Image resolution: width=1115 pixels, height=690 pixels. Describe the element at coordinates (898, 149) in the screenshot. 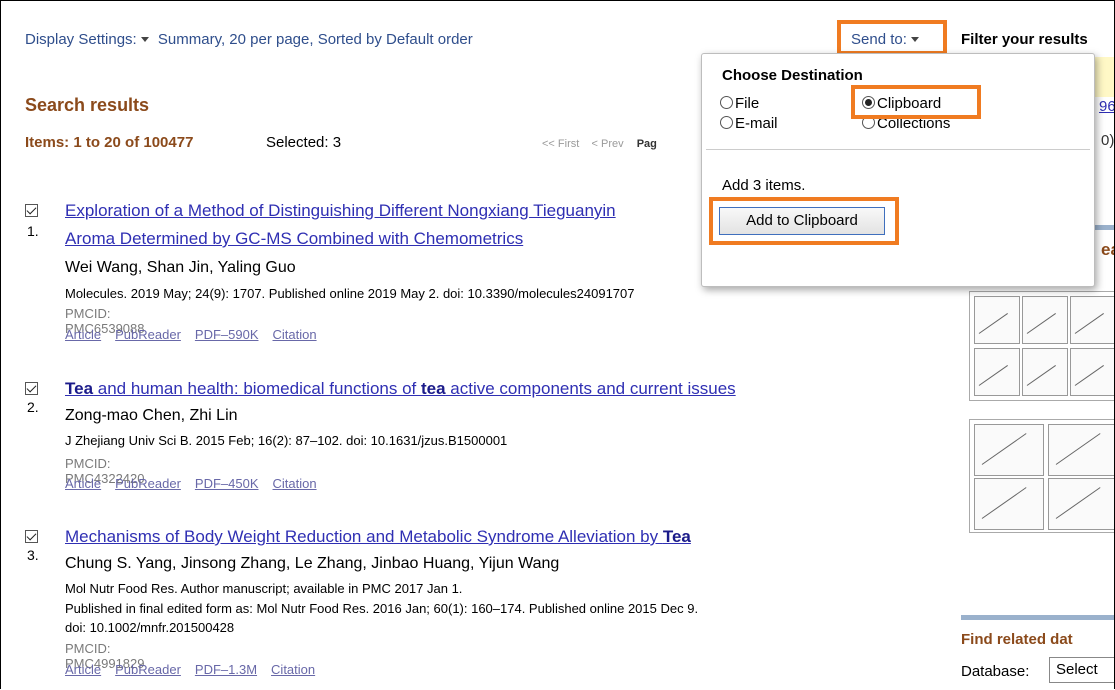

I see `popup-divider` at that location.